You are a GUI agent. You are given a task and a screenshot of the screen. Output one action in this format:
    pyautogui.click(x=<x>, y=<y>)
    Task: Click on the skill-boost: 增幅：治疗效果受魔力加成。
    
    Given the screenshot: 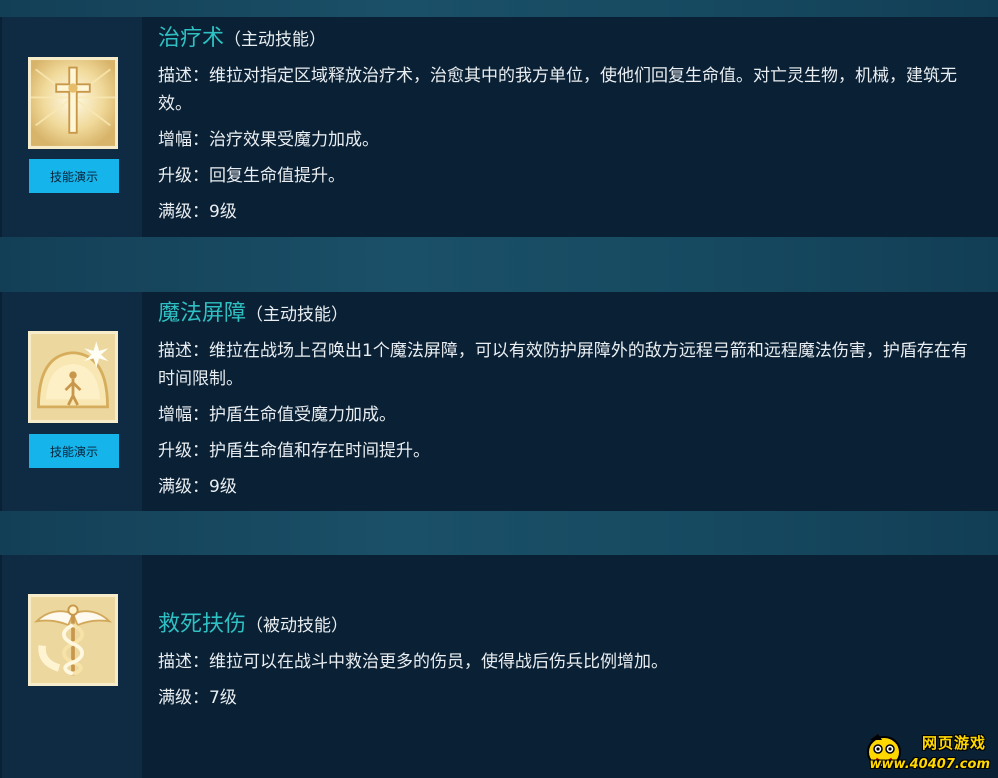 What is the action you would take?
    pyautogui.click(x=268, y=140)
    